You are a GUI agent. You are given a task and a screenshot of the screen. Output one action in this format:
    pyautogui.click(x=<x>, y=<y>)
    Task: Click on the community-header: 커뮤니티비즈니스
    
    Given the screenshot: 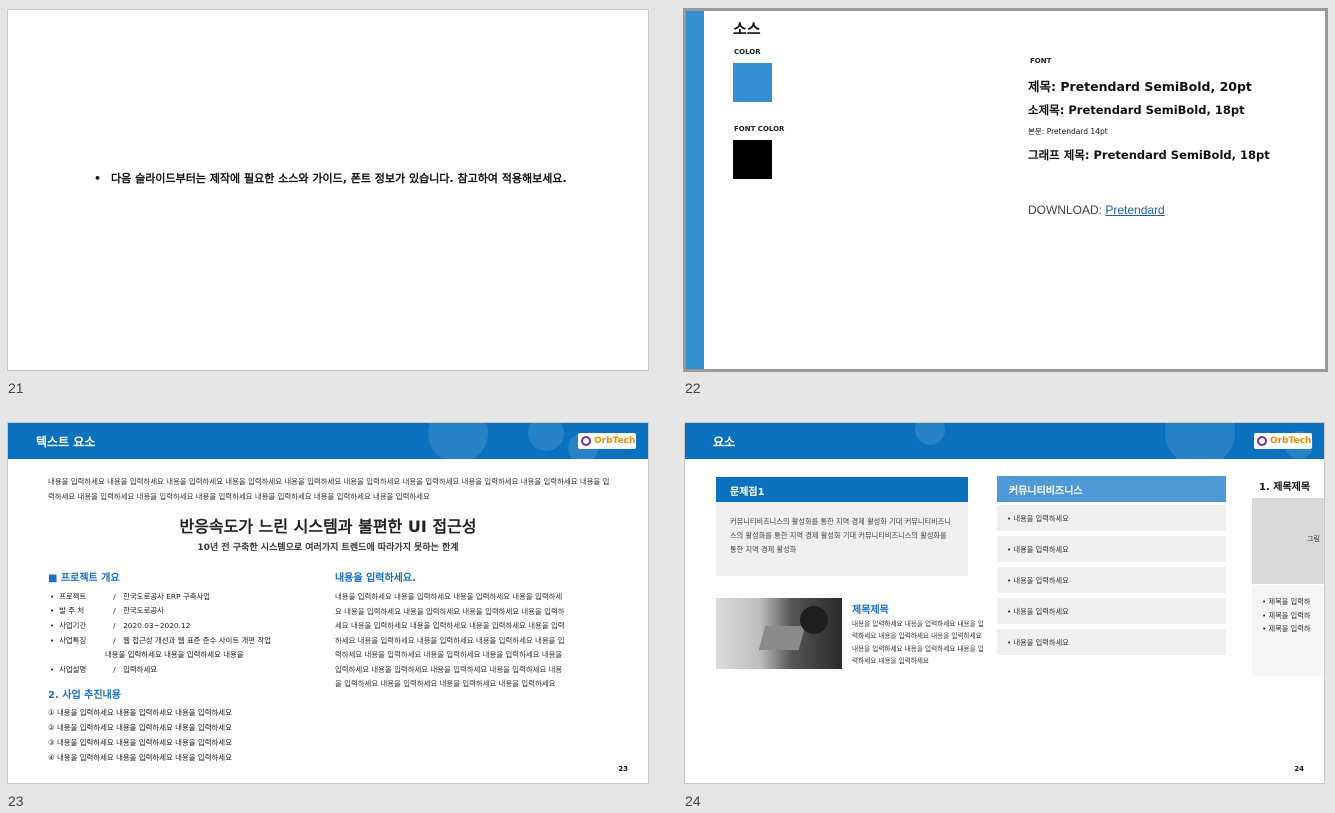 What is the action you would take?
    pyautogui.click(x=1111, y=489)
    